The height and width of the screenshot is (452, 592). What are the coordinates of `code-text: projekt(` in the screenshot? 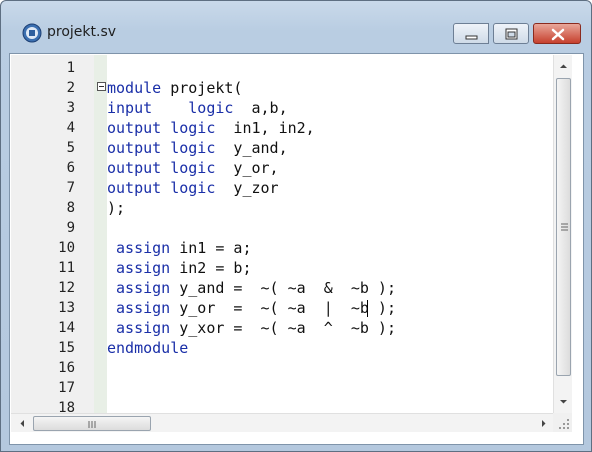 It's located at (202, 88).